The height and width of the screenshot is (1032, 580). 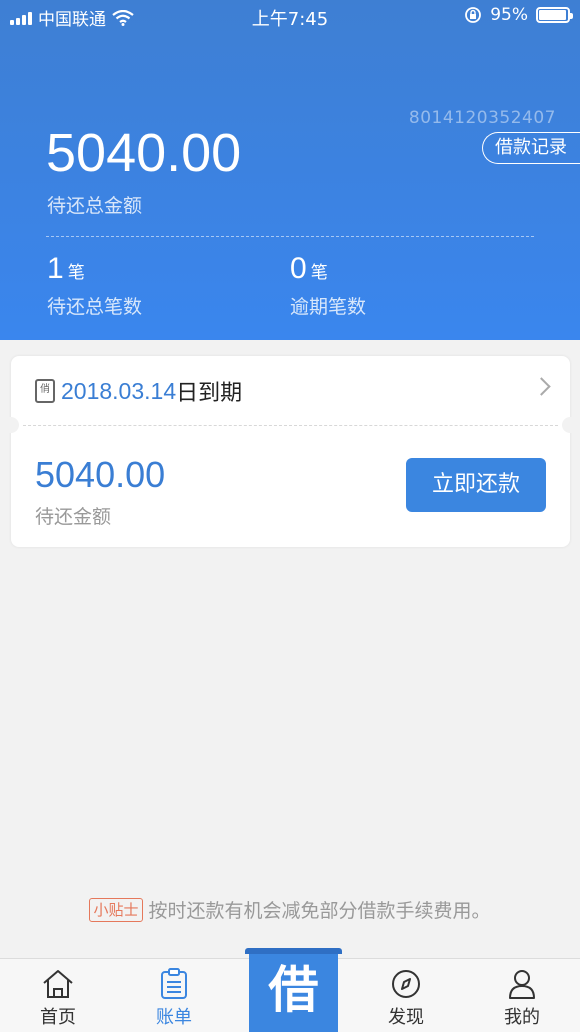 I want to click on tip-row: 小贴士 按时还款有机会减免部分借款手续费用。, so click(x=290, y=909).